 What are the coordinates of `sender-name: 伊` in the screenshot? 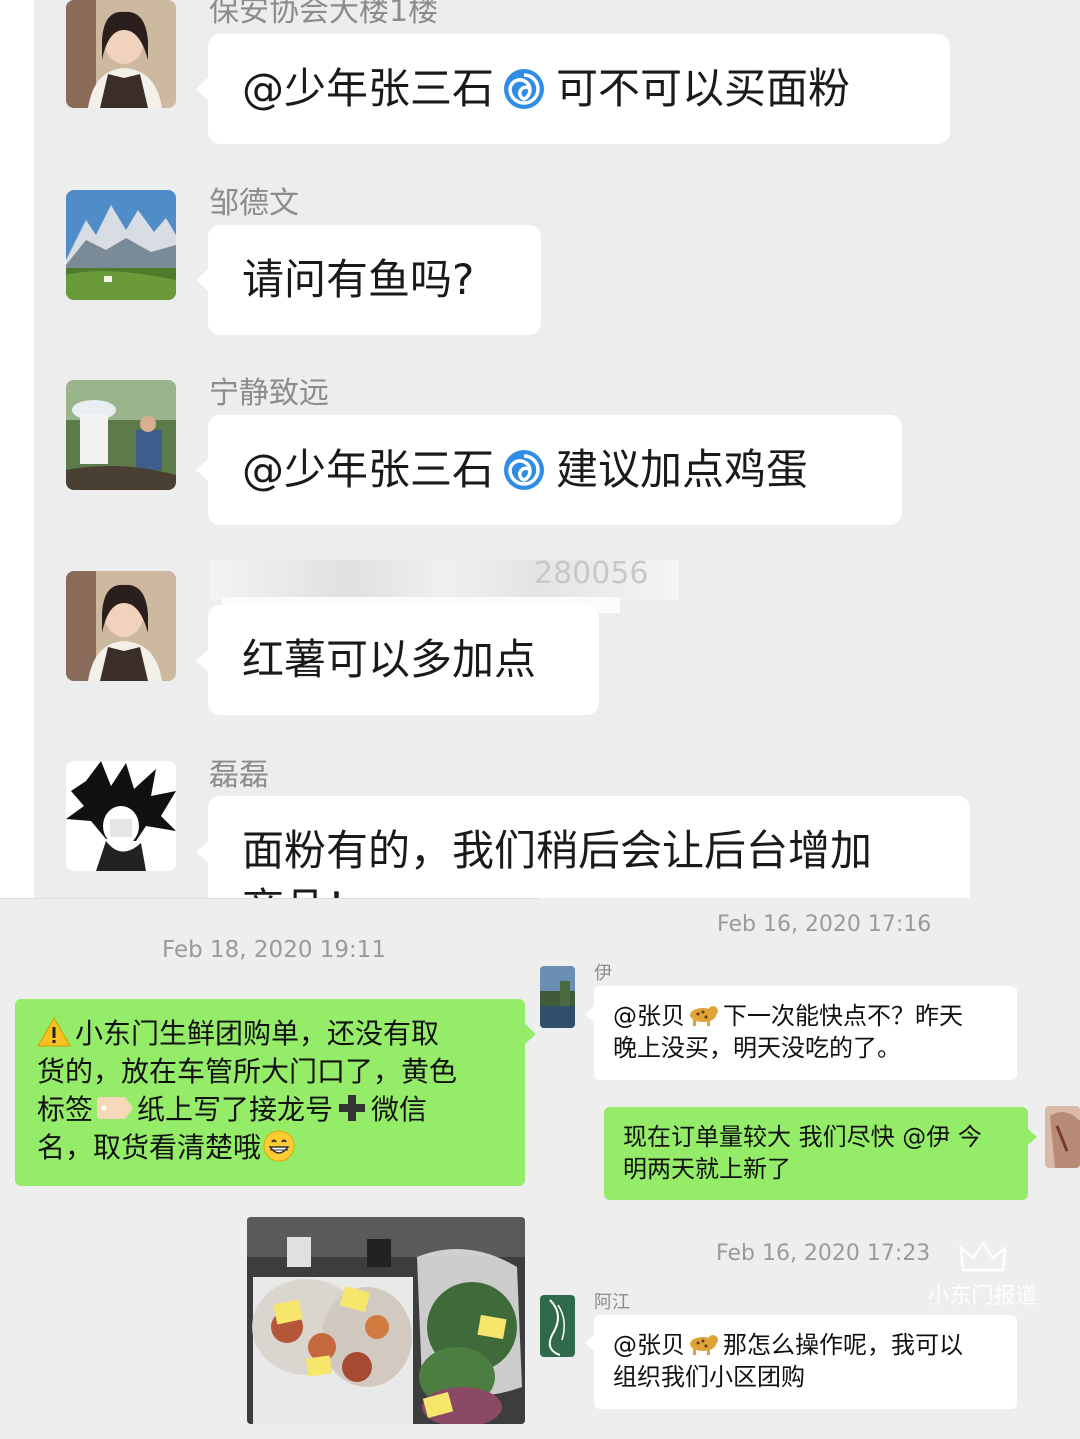 It's located at (603, 973).